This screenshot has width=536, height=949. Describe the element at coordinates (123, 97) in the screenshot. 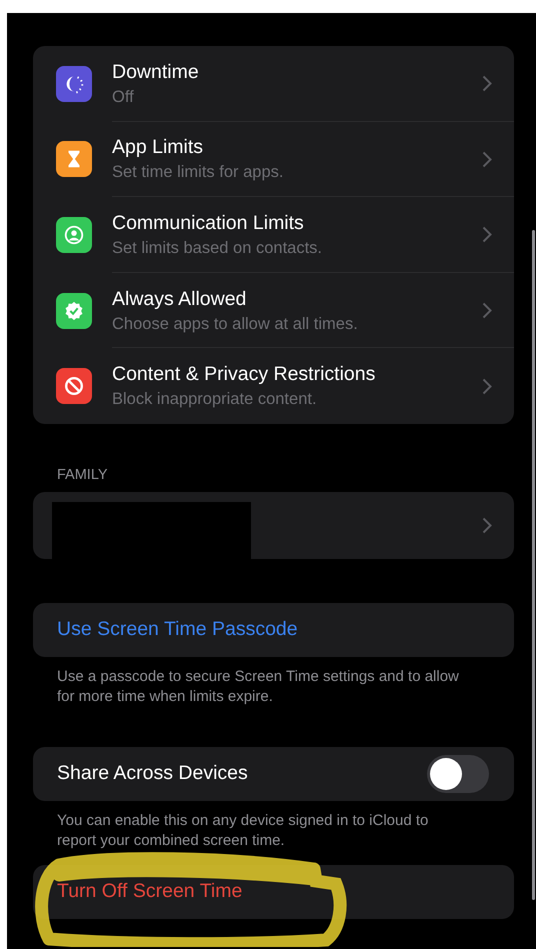

I see `row-subtitle: Off` at that location.